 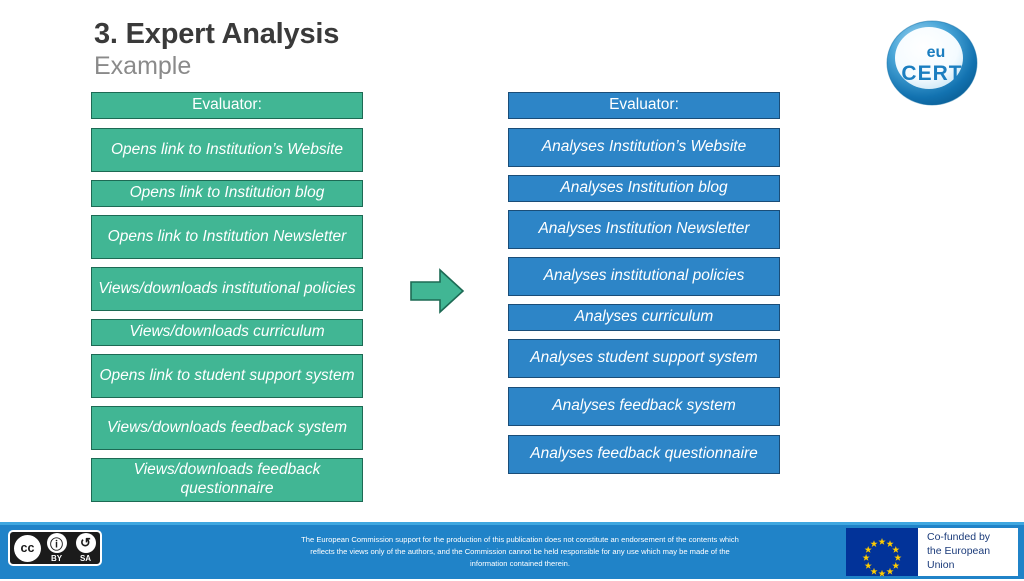 I want to click on logo-text-eu: eu, so click(x=936, y=52).